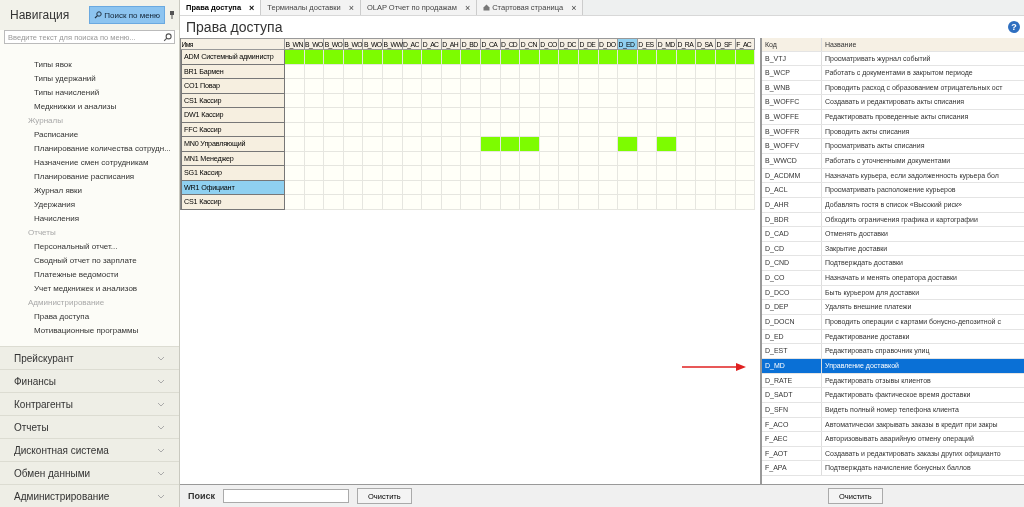 The height and width of the screenshot is (507, 1024). I want to click on search-label: Поиск, so click(201, 496).